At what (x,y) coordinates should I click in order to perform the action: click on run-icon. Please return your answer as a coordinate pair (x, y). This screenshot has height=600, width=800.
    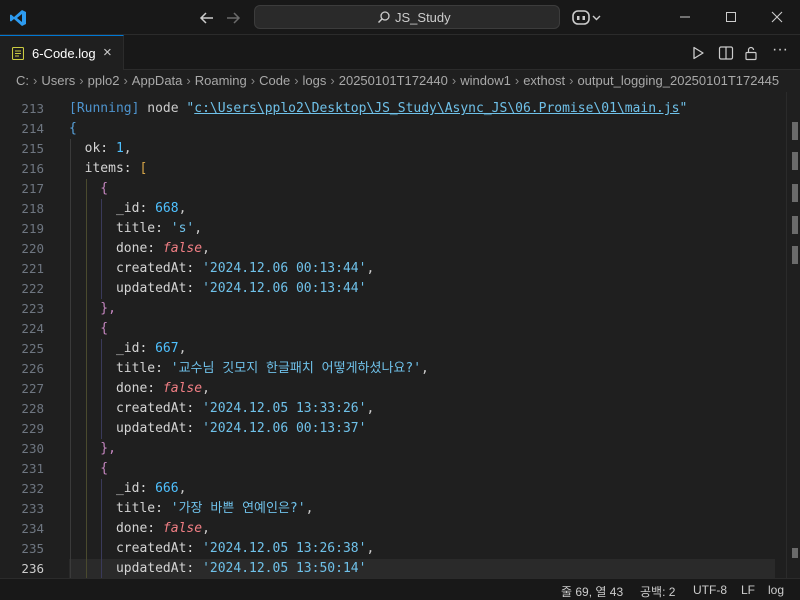
    Looking at the image, I should click on (698, 53).